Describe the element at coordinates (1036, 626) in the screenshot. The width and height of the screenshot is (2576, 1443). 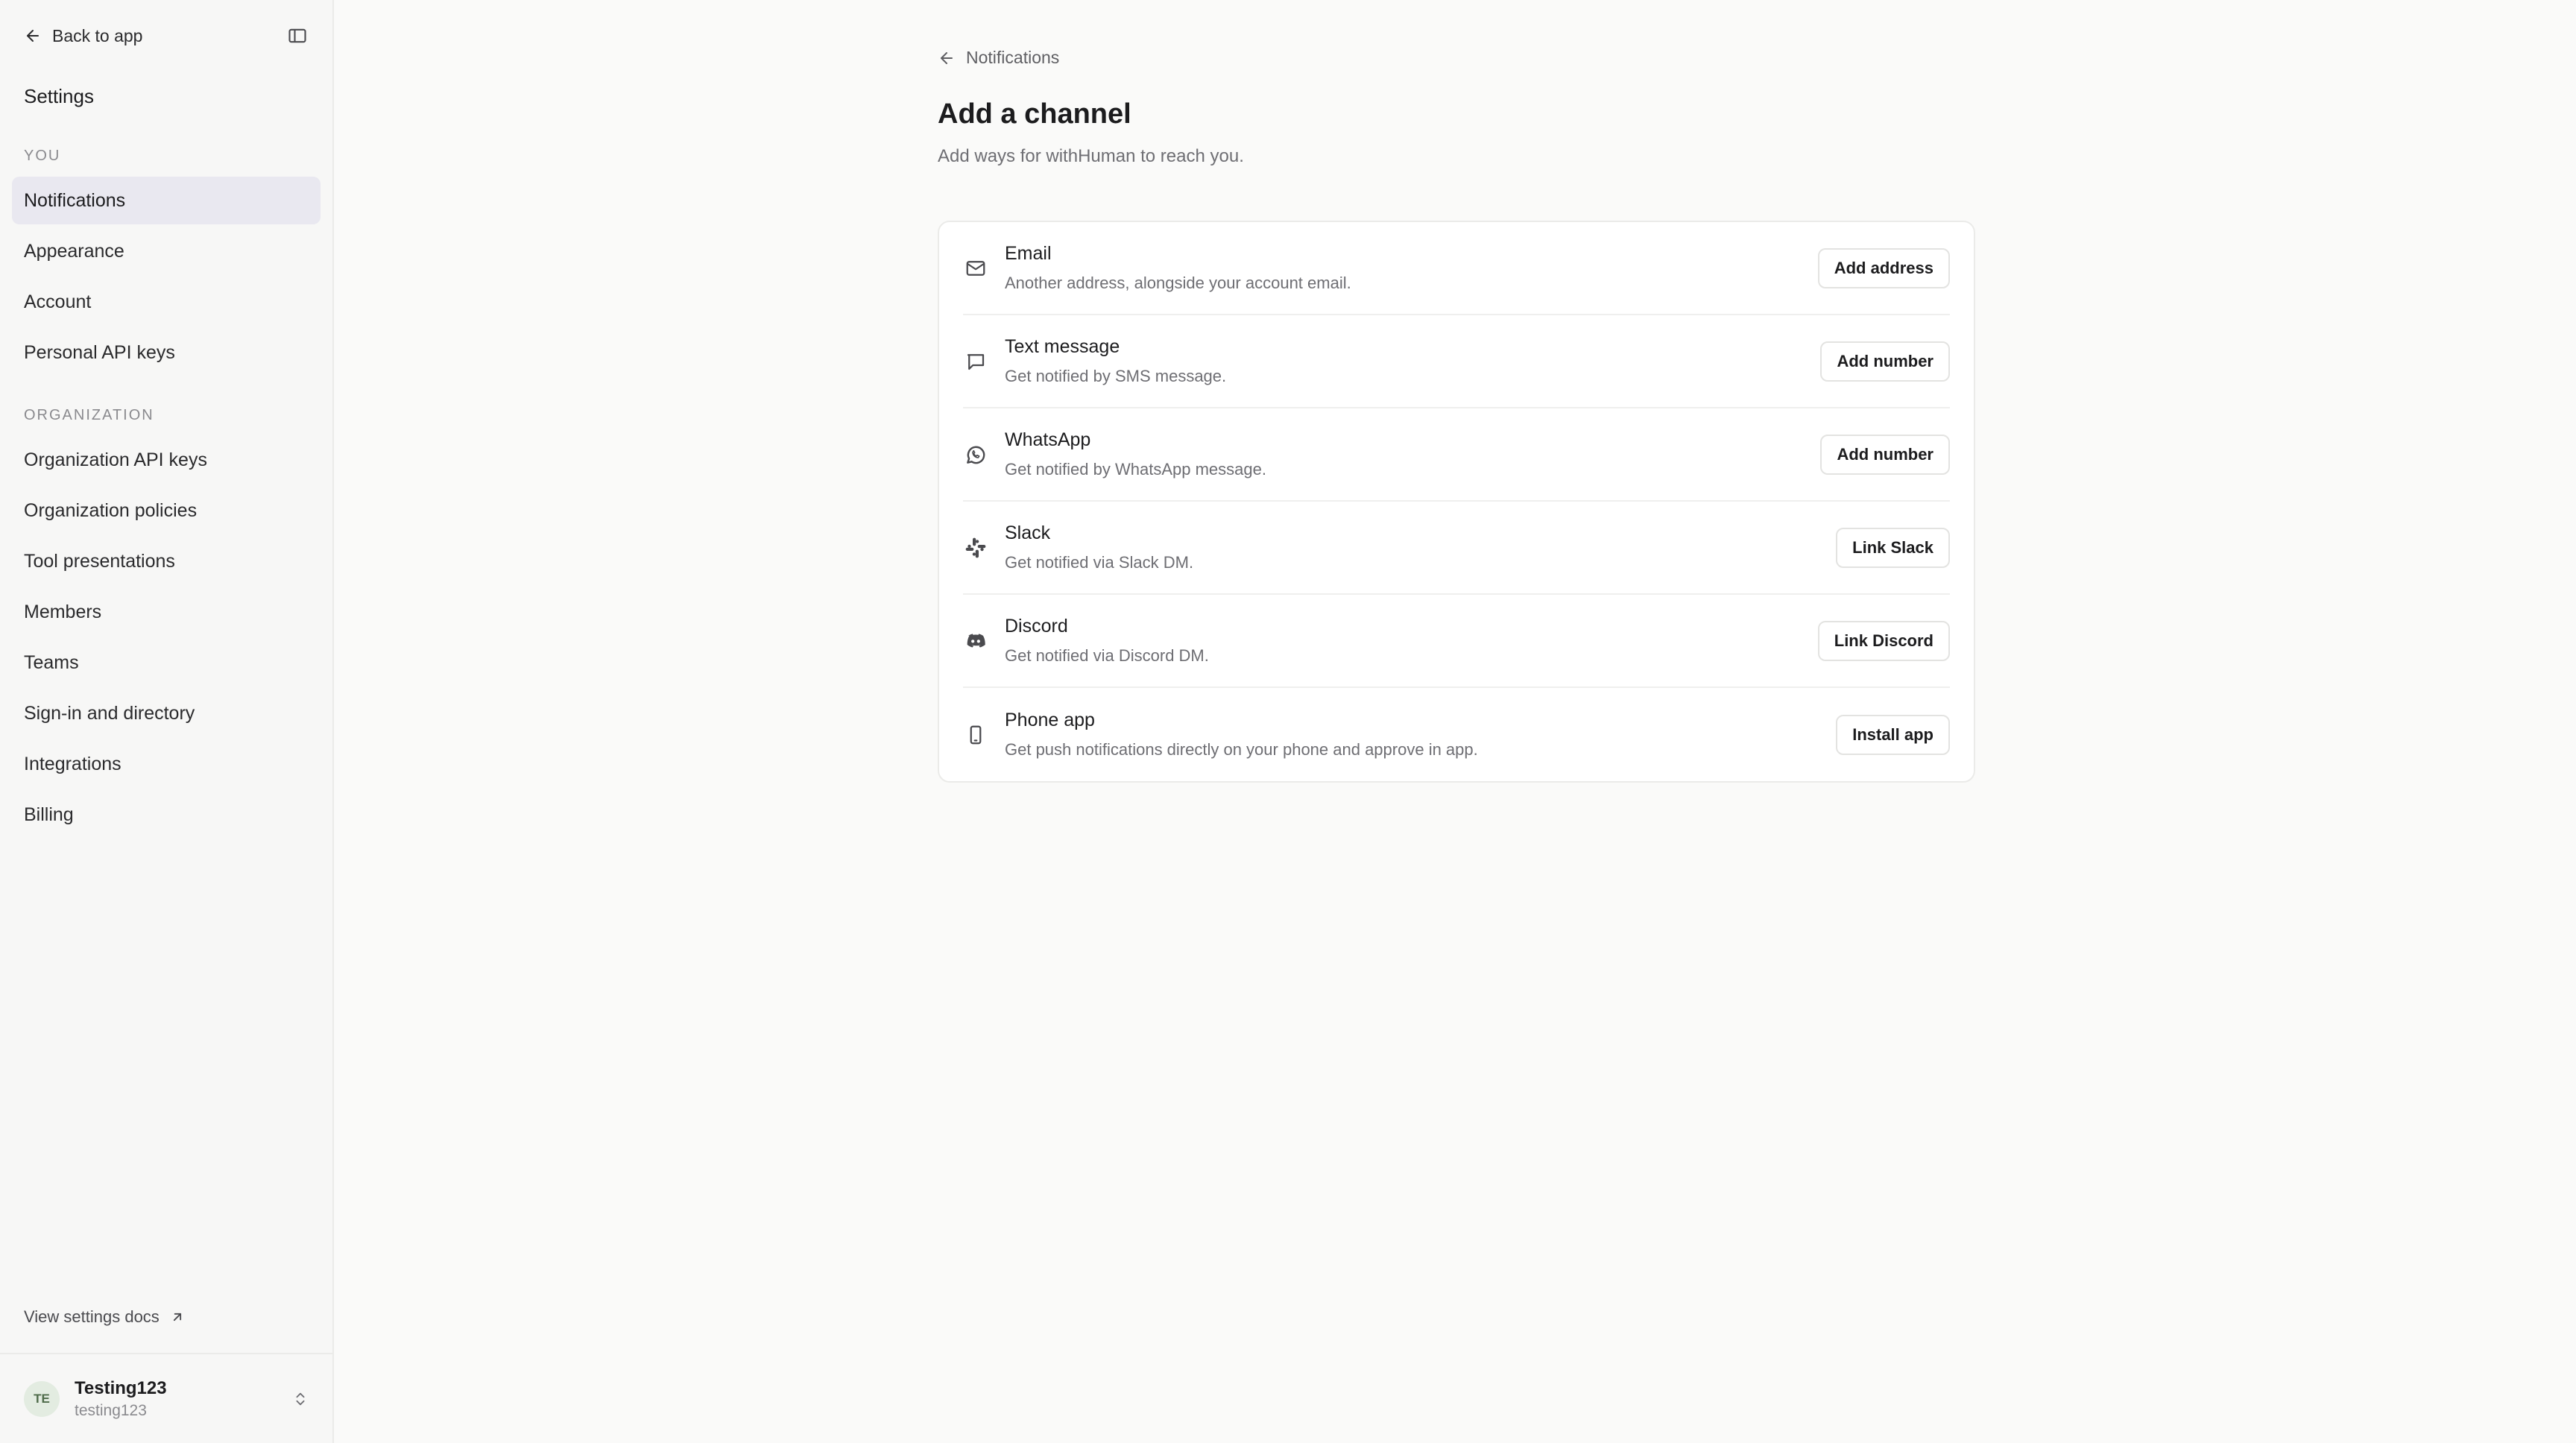
I see `channel-name: Discord` at that location.